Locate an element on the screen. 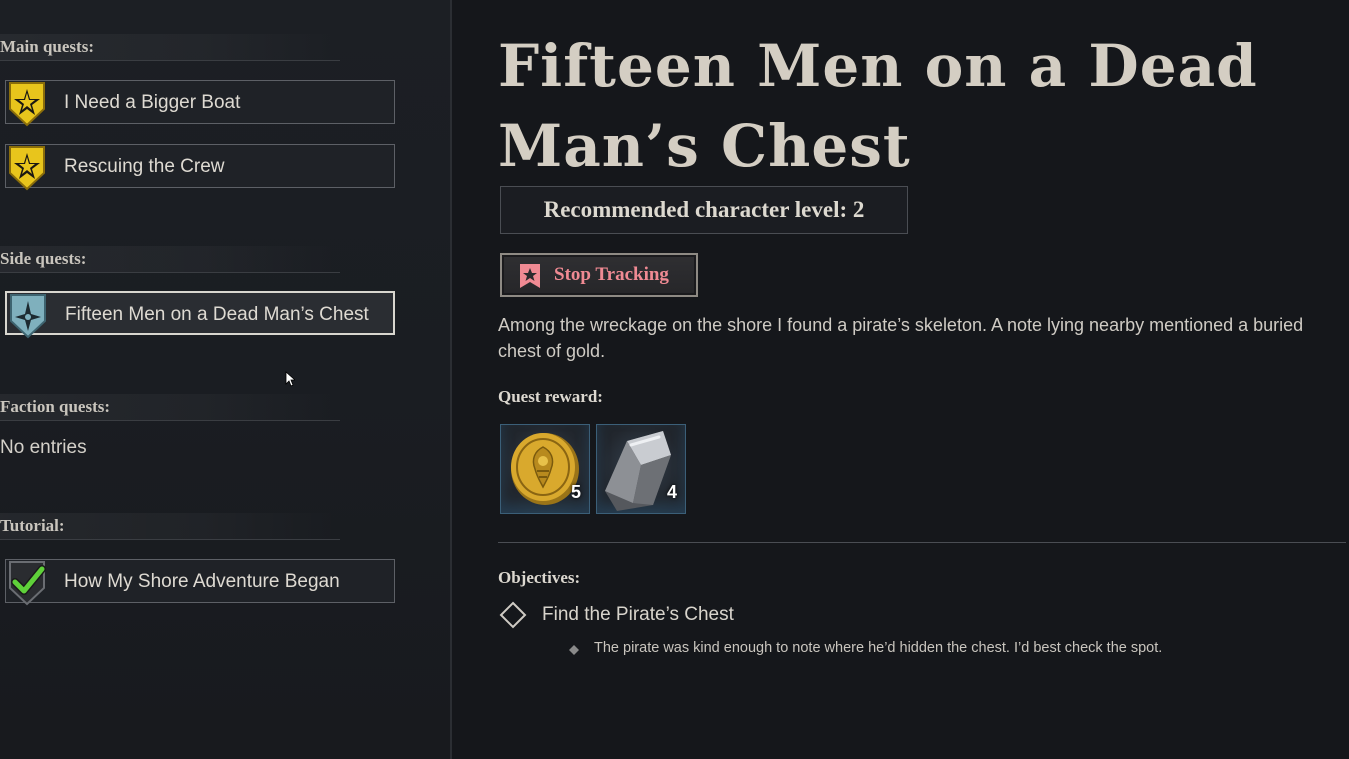  quest-item-rescuing-the-crew: Rescuing the Crew is located at coordinates (200, 167).